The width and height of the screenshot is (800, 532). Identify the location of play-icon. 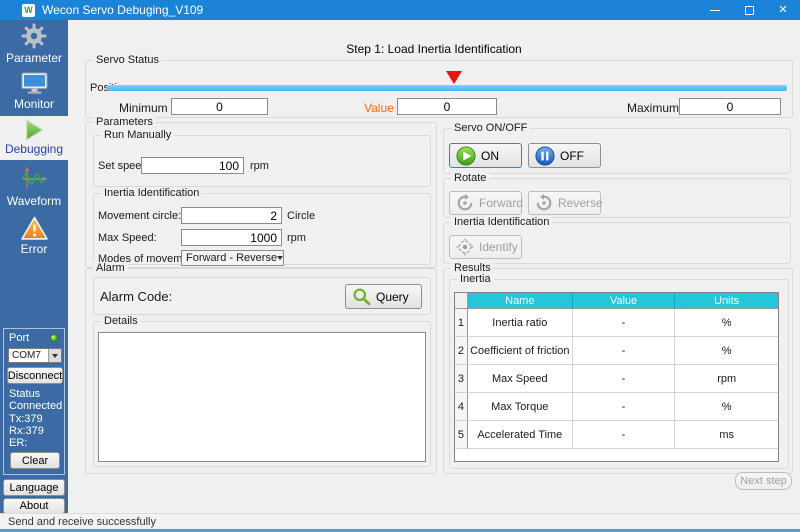
(34, 130).